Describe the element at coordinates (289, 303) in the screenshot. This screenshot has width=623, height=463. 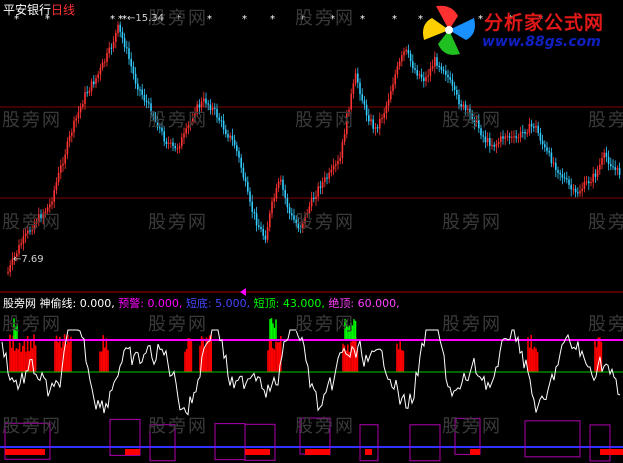
I see `param-short-top: 短顶: 43.000,` at that location.